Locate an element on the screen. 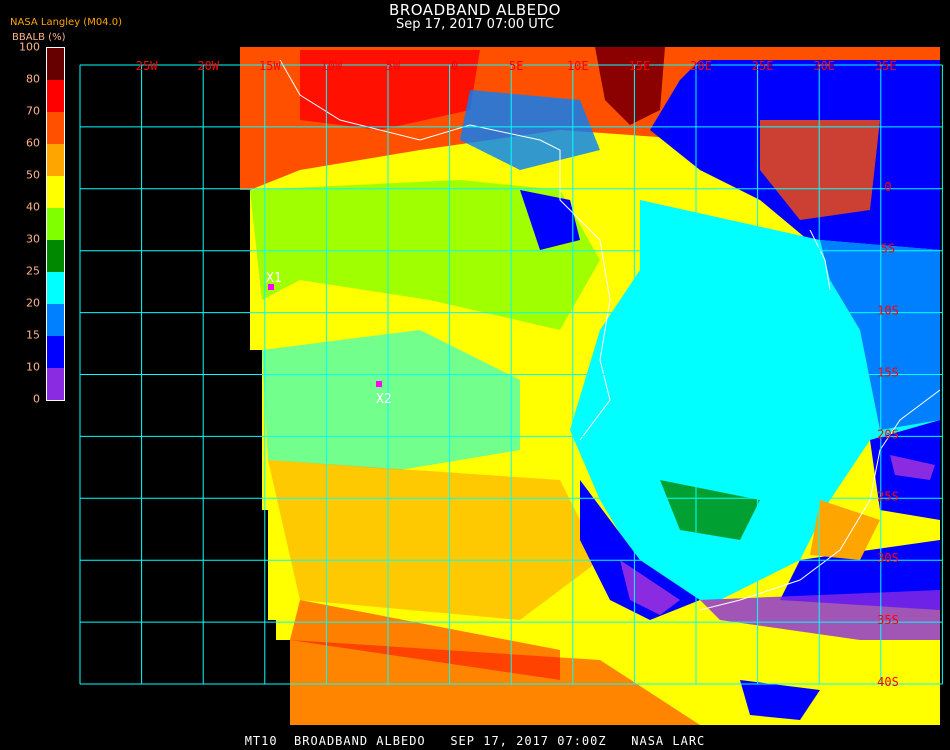 The image size is (950, 750). longitude-label: 5W is located at coordinates (393, 66).